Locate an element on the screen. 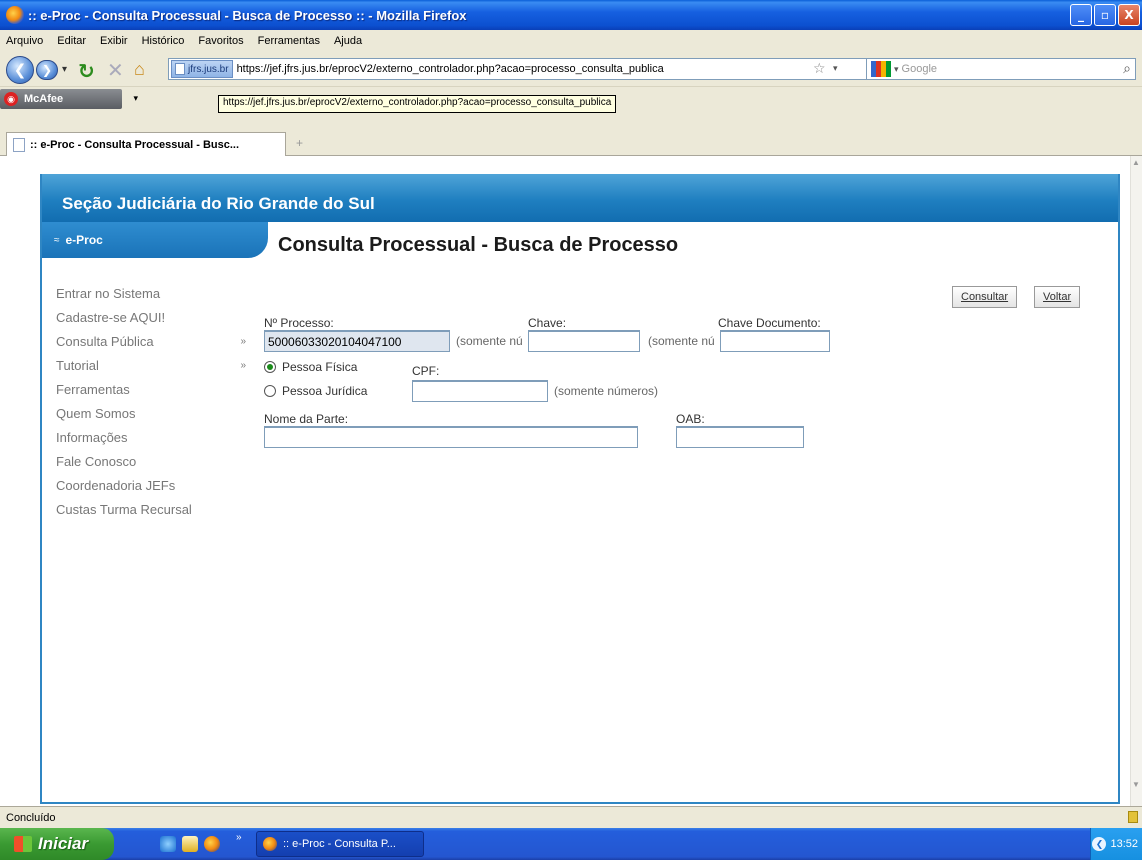  site-identity-button: jfrs.jus.br is located at coordinates (202, 69).